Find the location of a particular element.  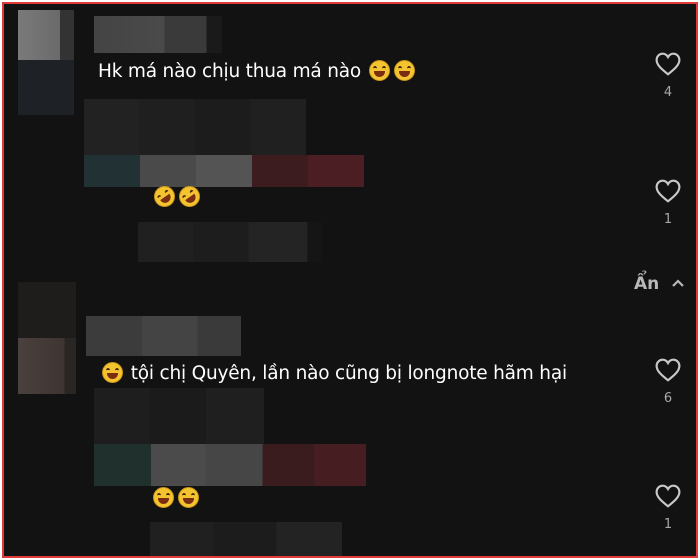

comment-text: Hk má nào chịu thua má nào is located at coordinates (257, 72).